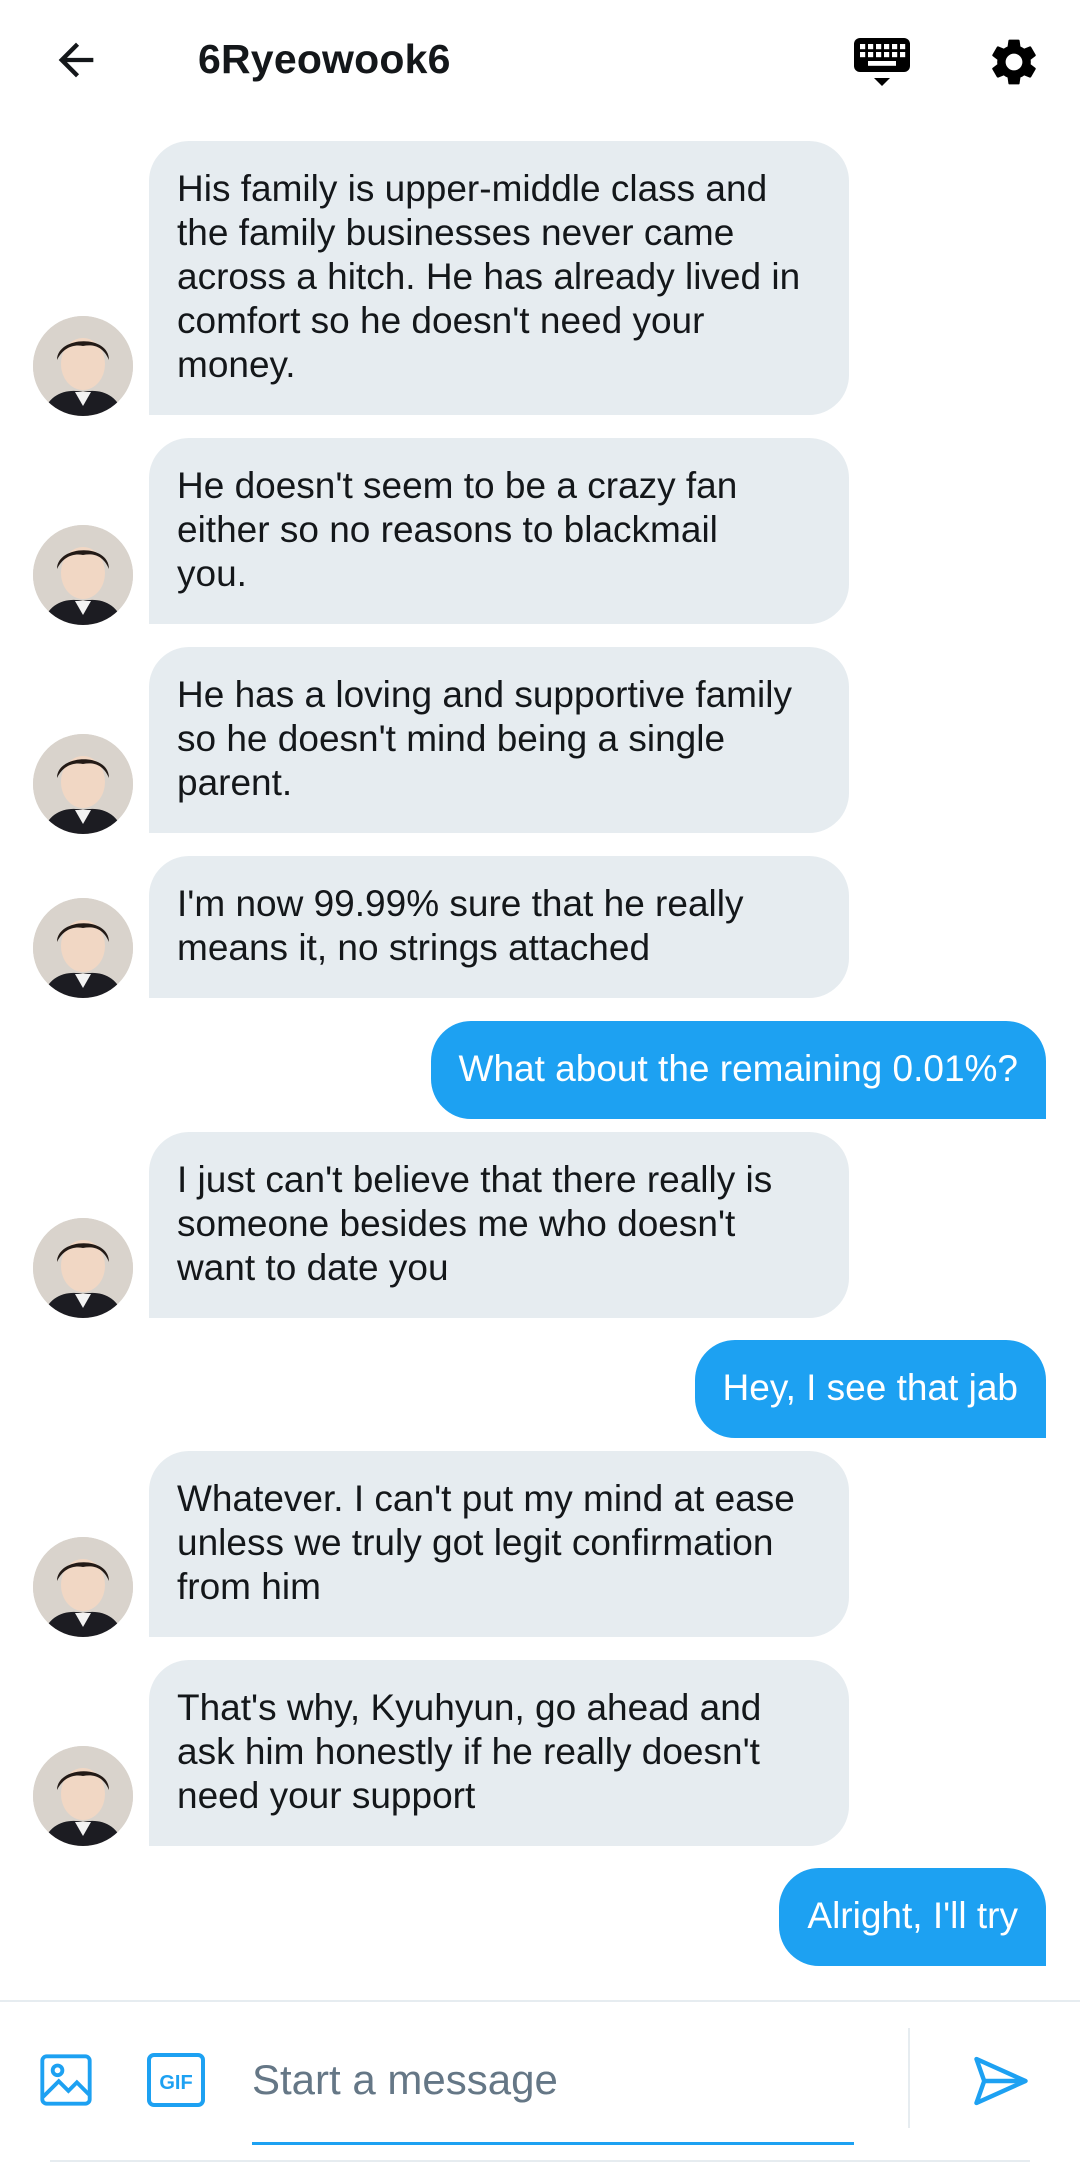  What do you see at coordinates (738, 1070) in the screenshot?
I see `message-bubble-outgoing: What about the remaining 0.01%?` at bounding box center [738, 1070].